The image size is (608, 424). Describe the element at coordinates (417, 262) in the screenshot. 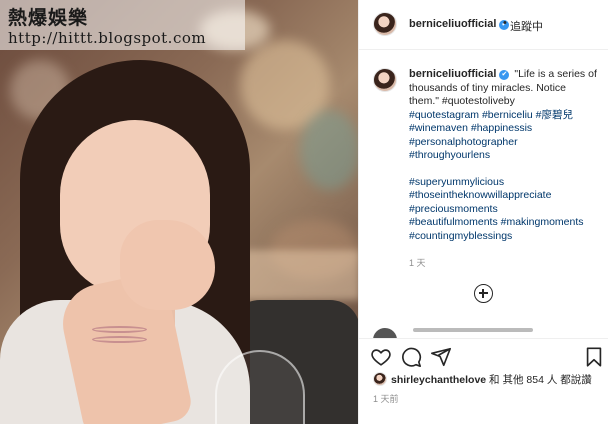

I see `caption-age: 1 天` at that location.